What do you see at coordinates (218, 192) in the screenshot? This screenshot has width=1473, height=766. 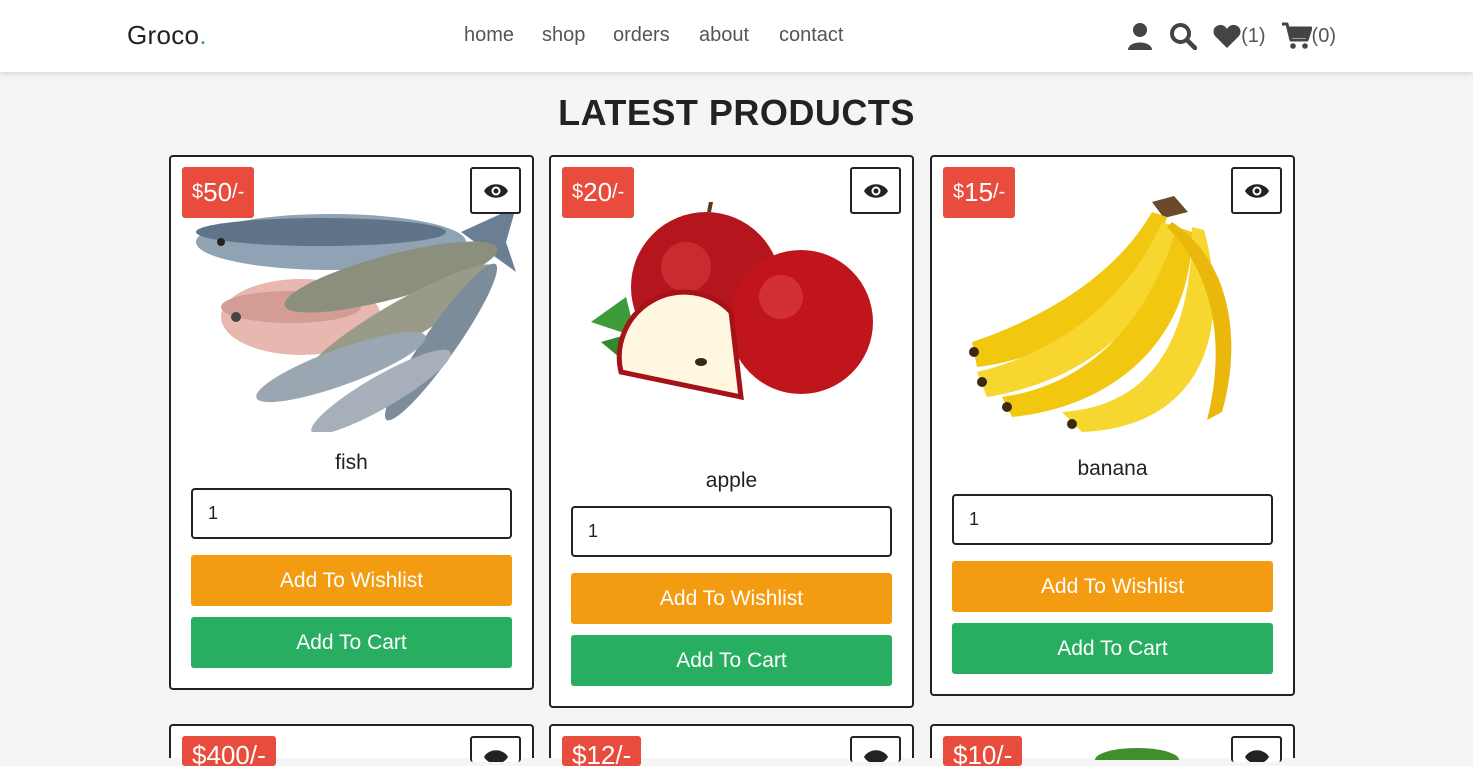 I see `price-badge: $50/-` at bounding box center [218, 192].